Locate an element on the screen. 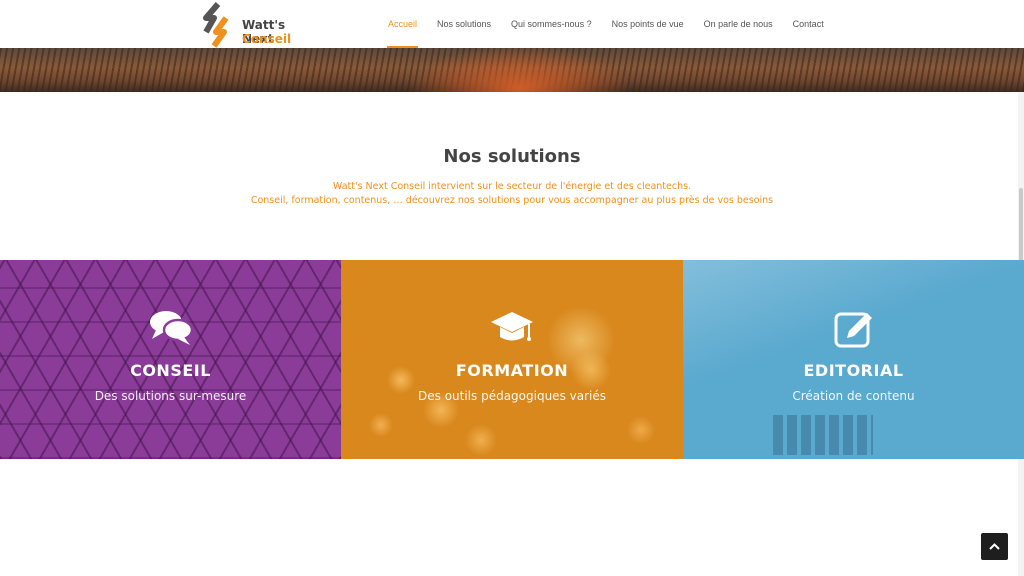 The image size is (1024, 576). panel-title-editorial: EDITORIAL is located at coordinates (853, 370).